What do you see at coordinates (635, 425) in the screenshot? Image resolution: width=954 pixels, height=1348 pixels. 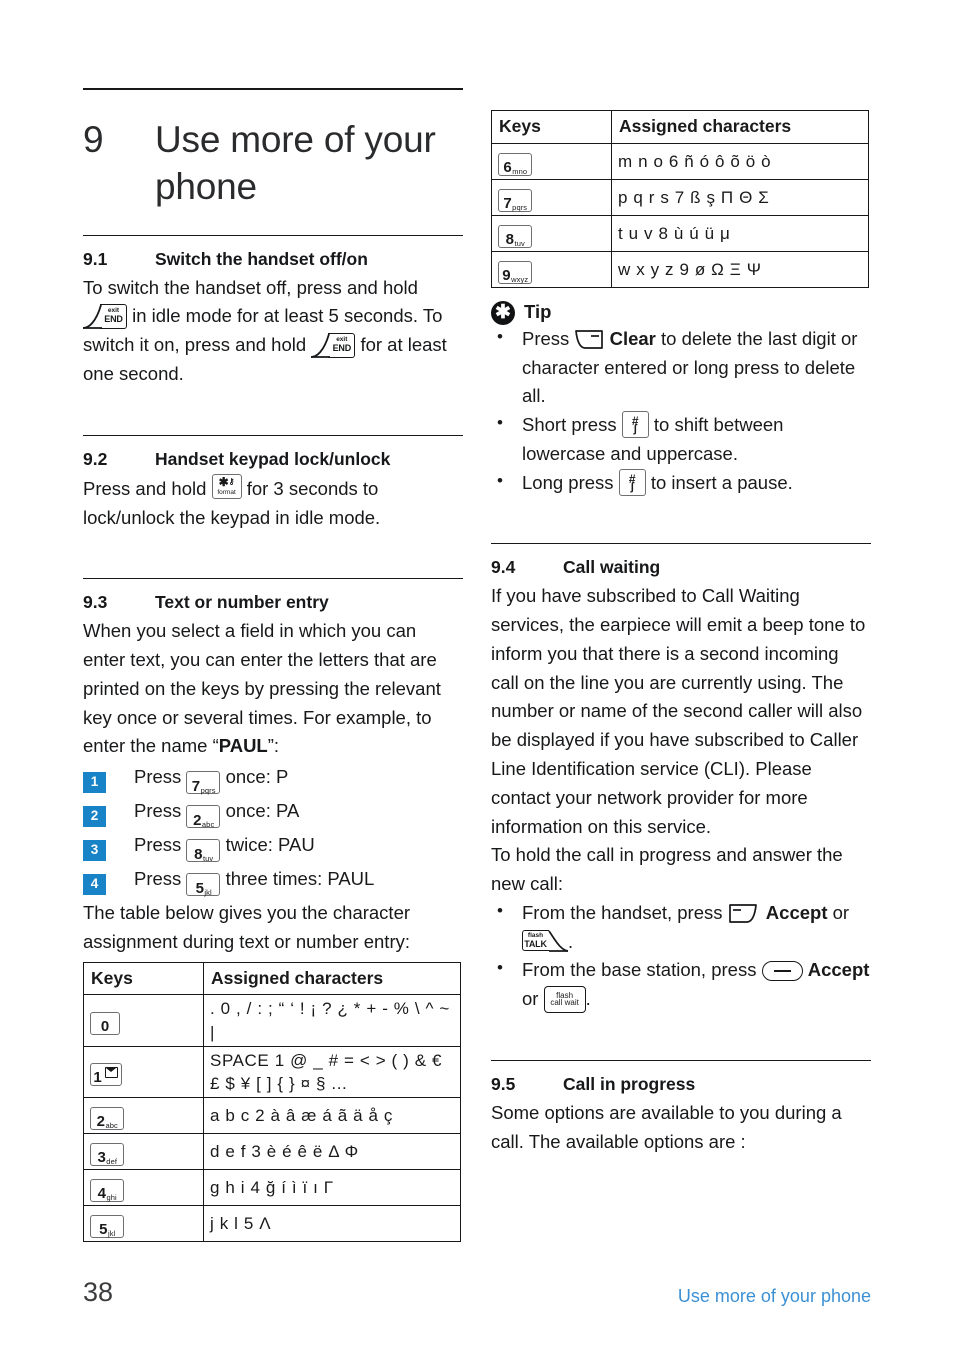 I see `hash-pause-key-icon: # ʃ` at bounding box center [635, 425].